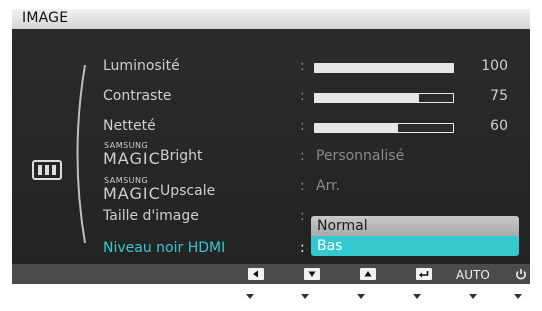  I want to click on item-nettete: Netteté, so click(129, 126).